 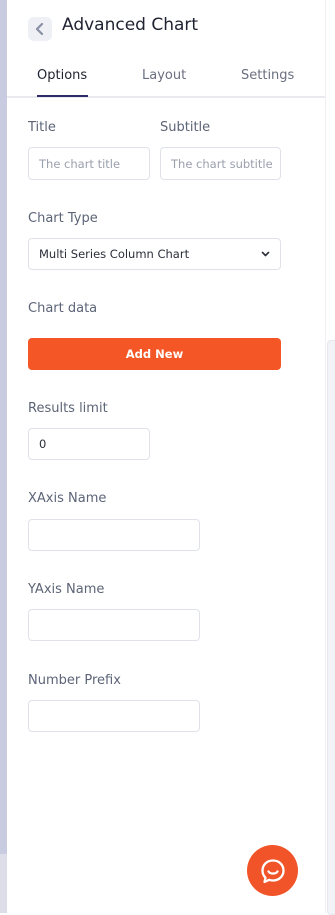 What do you see at coordinates (114, 716) in the screenshot?
I see `number-prefix-input` at bounding box center [114, 716].